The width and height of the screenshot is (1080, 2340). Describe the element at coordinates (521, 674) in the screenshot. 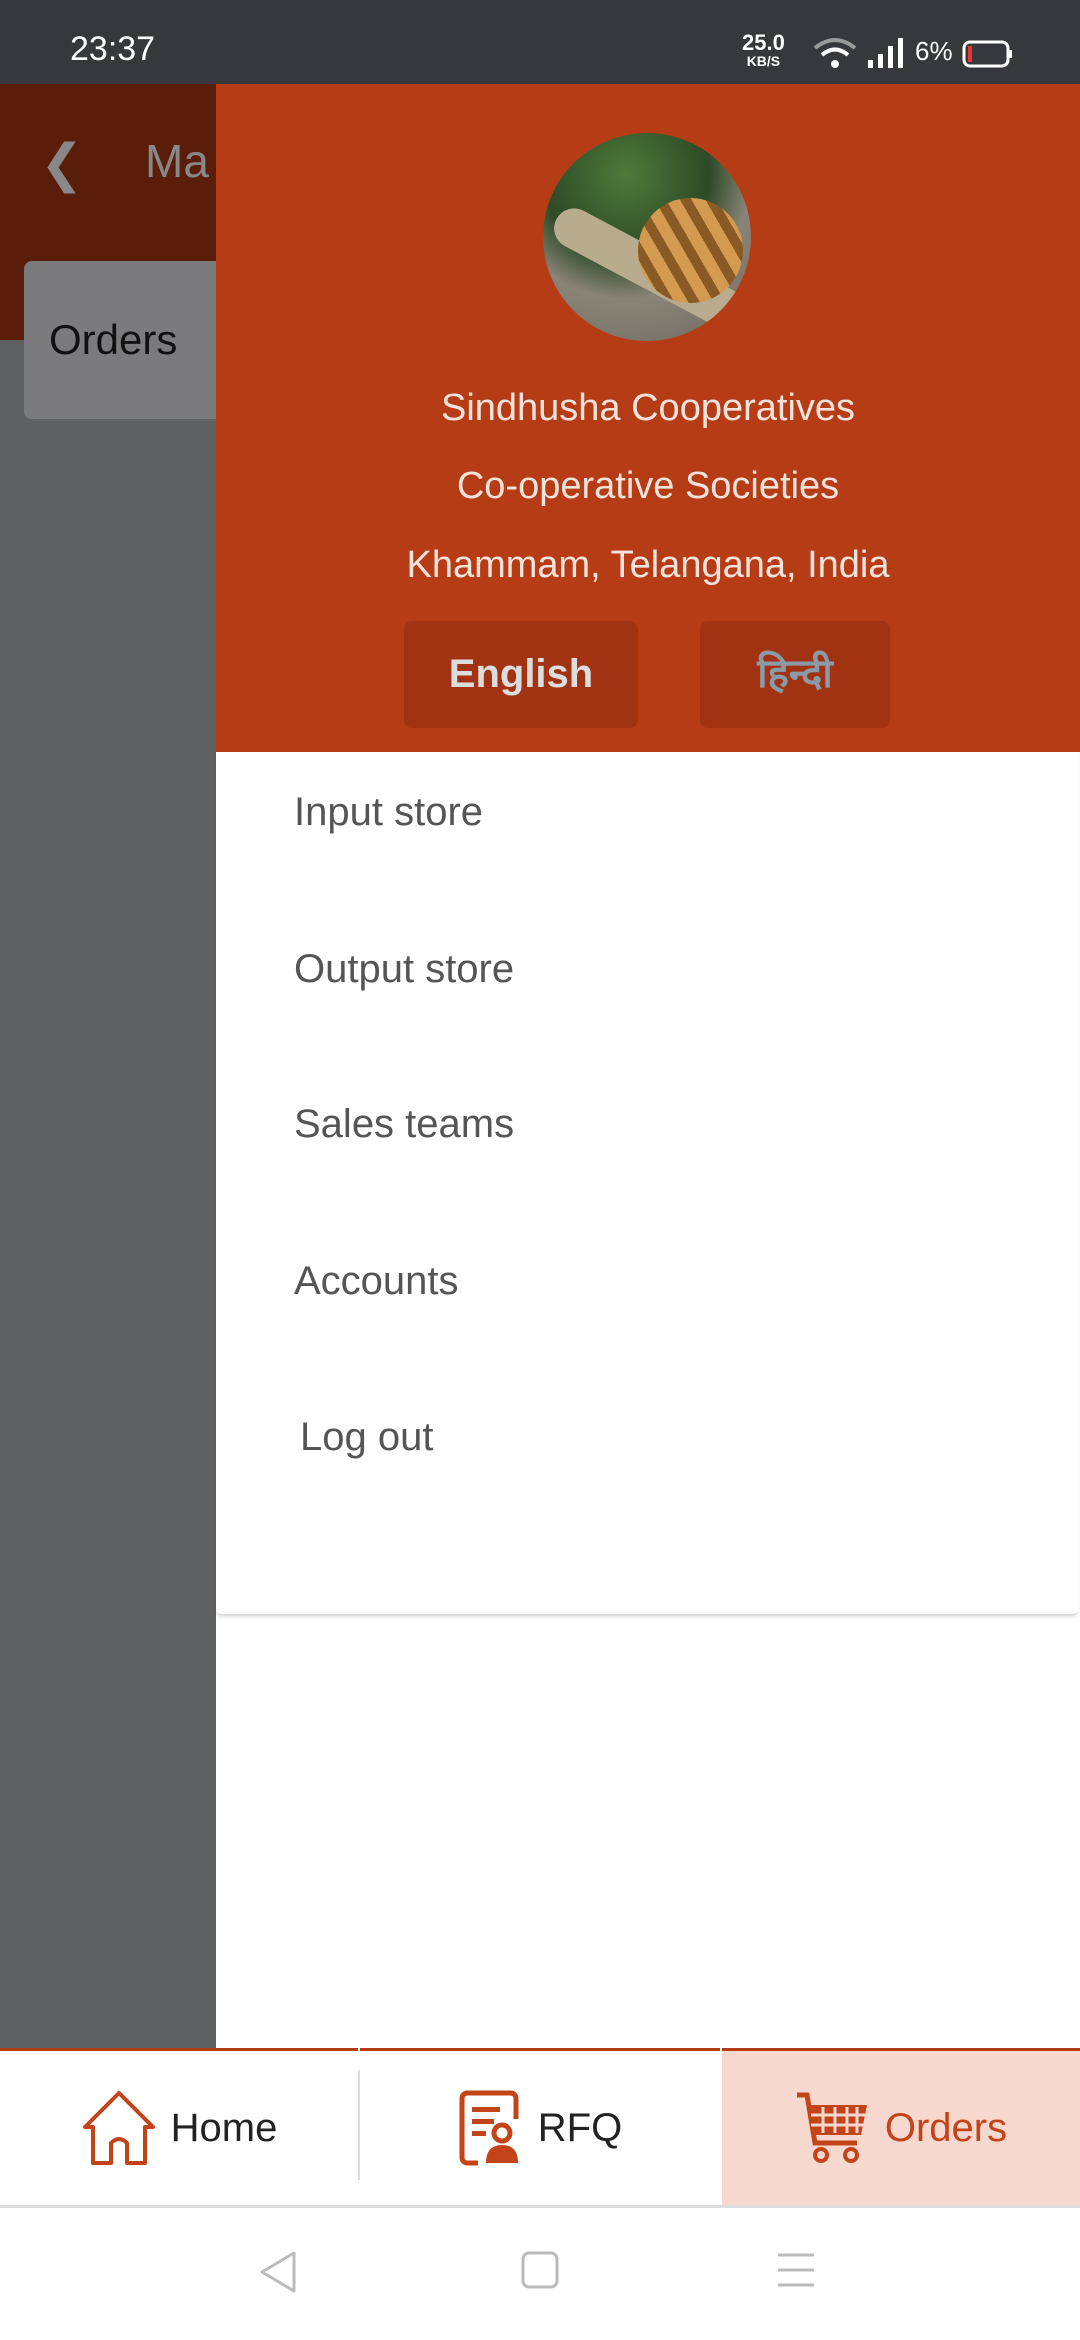

I see `english-button: English` at that location.